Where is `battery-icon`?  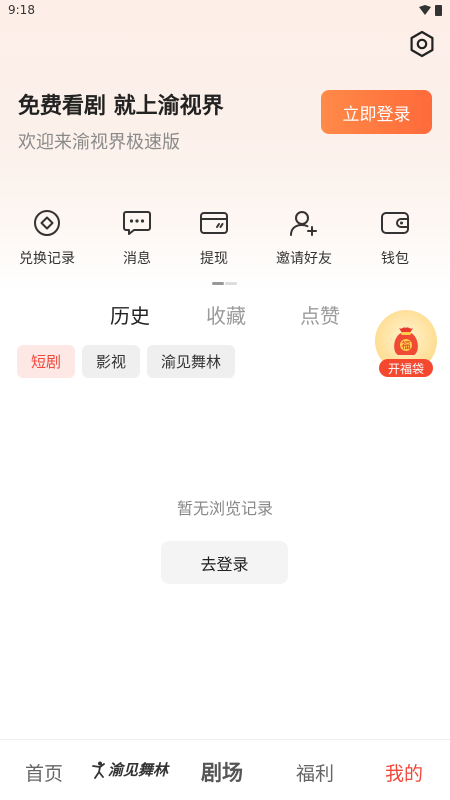 battery-icon is located at coordinates (438, 10).